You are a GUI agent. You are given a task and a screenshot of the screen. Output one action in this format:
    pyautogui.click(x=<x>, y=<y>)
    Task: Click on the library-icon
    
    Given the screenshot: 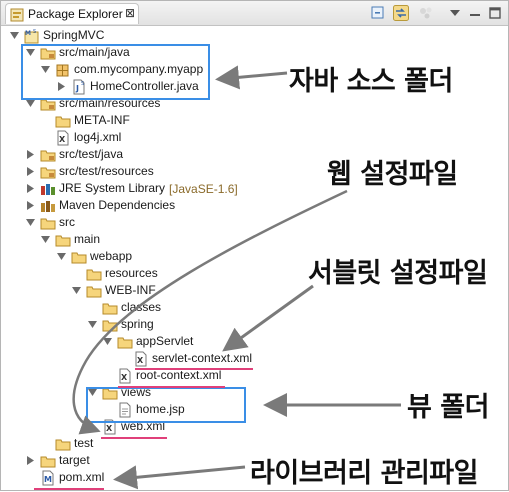 What is the action you would take?
    pyautogui.click(x=48, y=189)
    